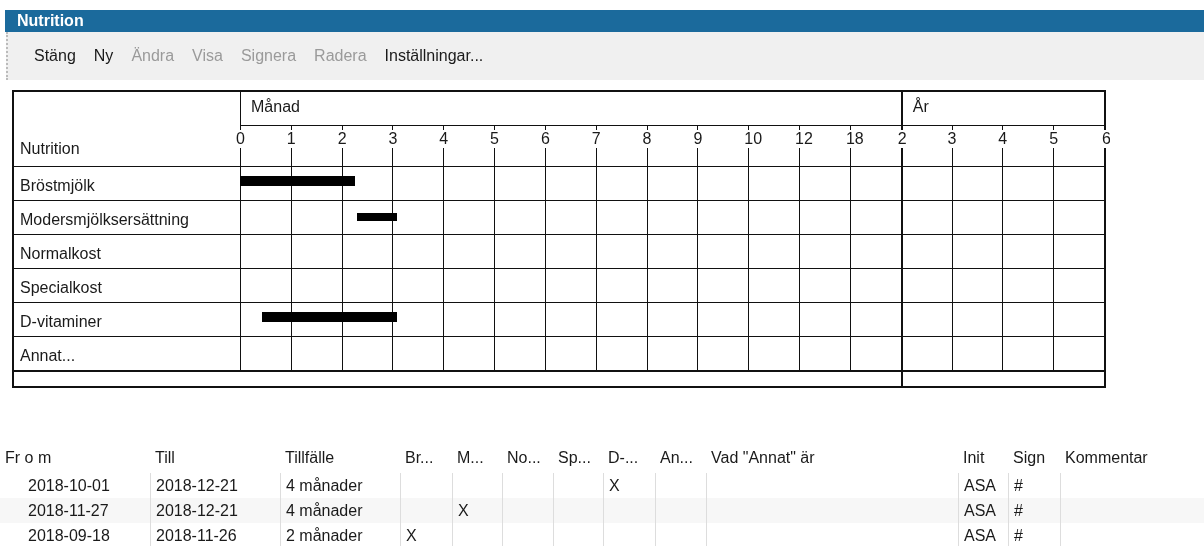 The height and width of the screenshot is (546, 1204). What do you see at coordinates (55, 56) in the screenshot?
I see `toolbar-button: Stäng` at bounding box center [55, 56].